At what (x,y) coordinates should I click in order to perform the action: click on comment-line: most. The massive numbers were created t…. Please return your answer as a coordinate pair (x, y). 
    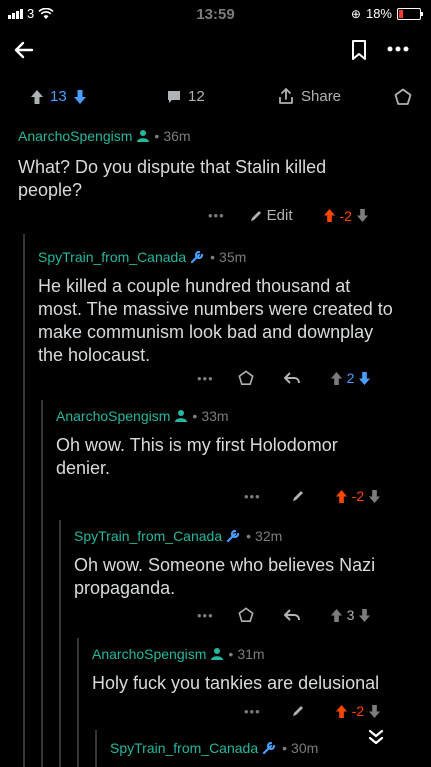
    Looking at the image, I should click on (215, 309).